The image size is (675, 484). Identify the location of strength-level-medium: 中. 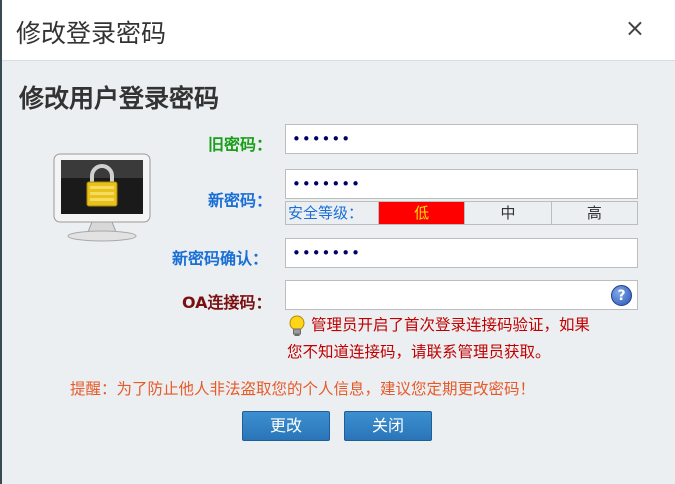
(507, 213).